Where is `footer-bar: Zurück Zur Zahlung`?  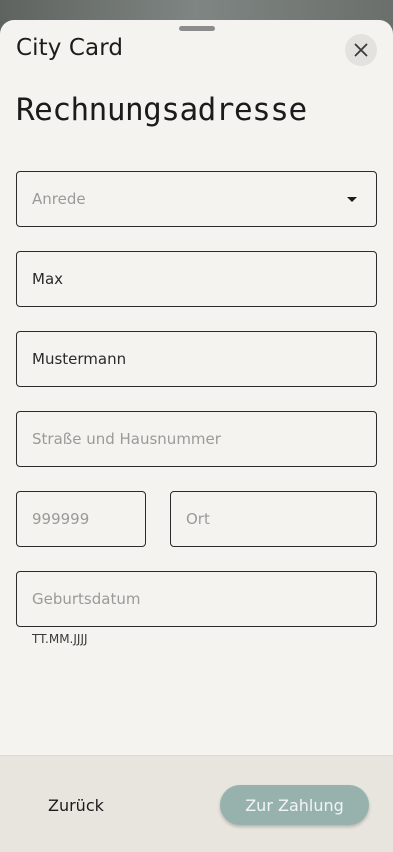
footer-bar: Zurück Zur Zahlung is located at coordinates (196, 803).